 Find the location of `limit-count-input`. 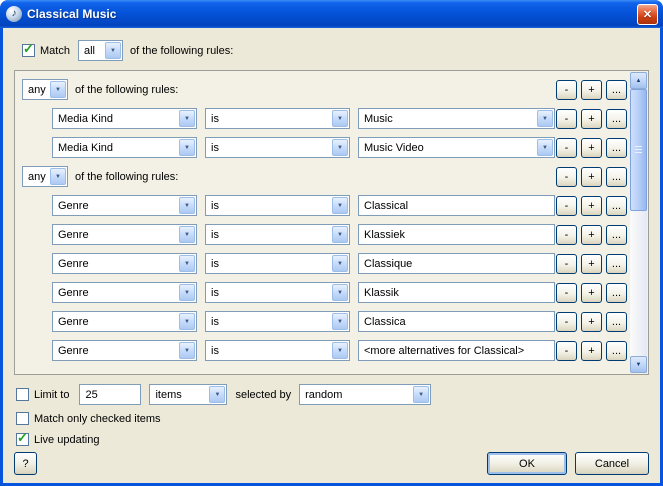

limit-count-input is located at coordinates (110, 394).